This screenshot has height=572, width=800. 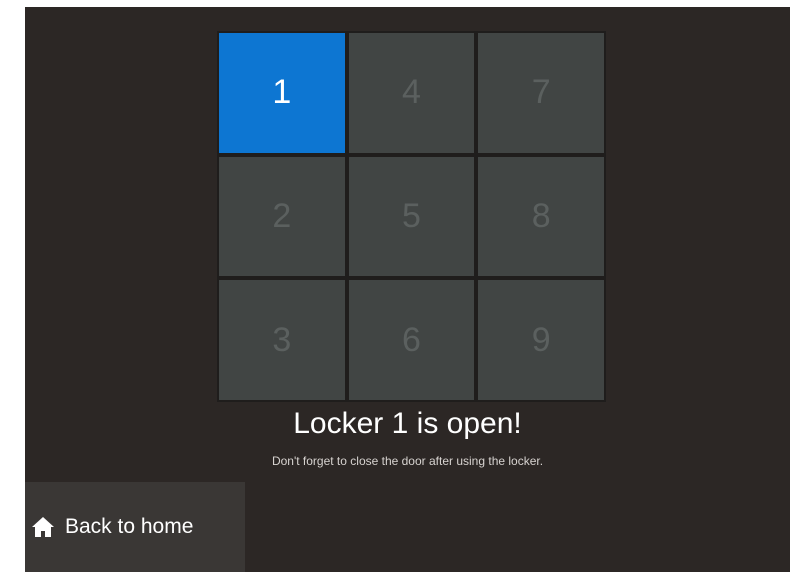 I want to click on locker-9: 9, so click(x=541, y=340).